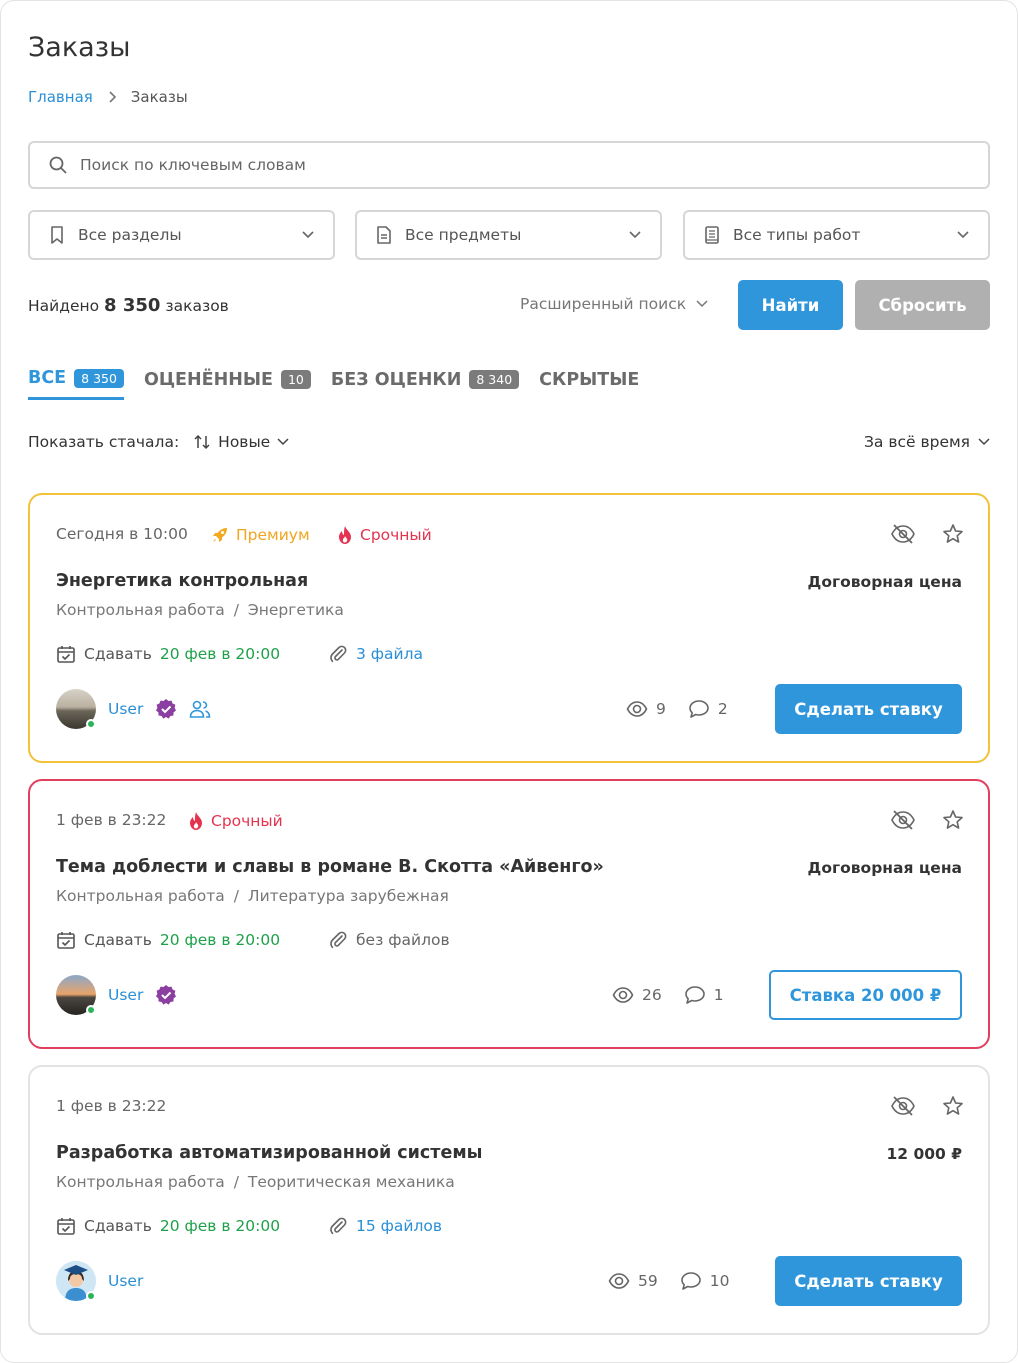  I want to click on order-files: без файлов, so click(389, 940).